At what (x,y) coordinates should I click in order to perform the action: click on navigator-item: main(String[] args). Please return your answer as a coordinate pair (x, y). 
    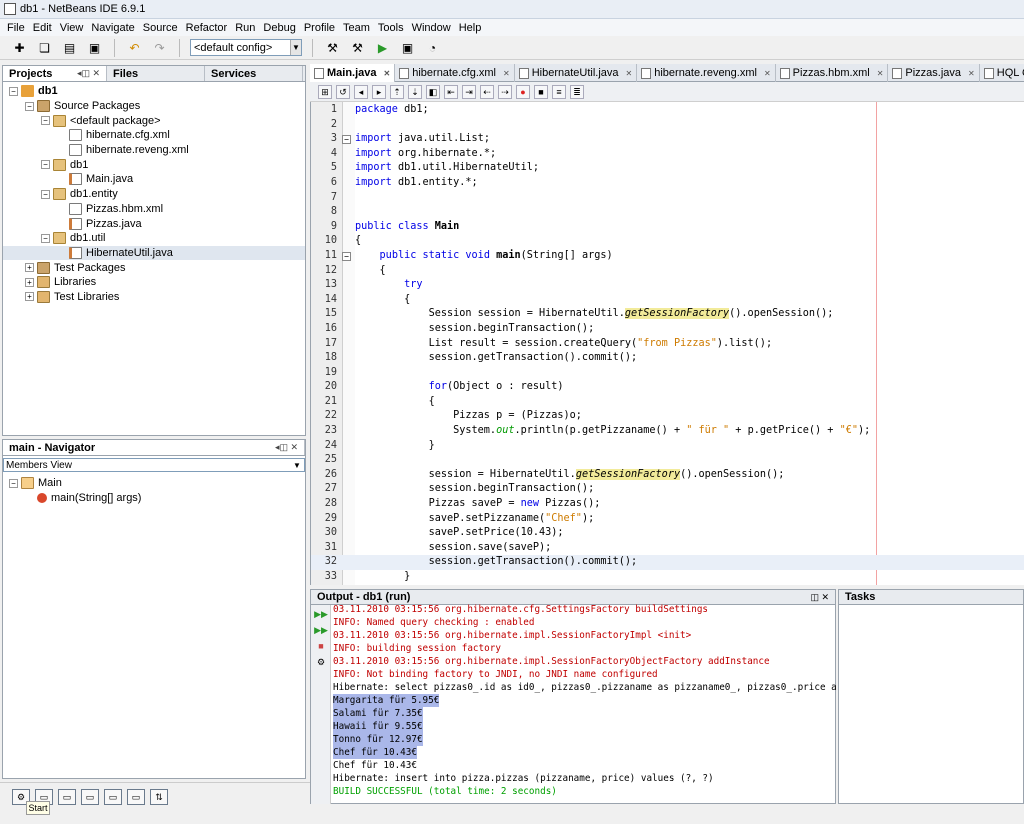
    Looking at the image, I should click on (154, 498).